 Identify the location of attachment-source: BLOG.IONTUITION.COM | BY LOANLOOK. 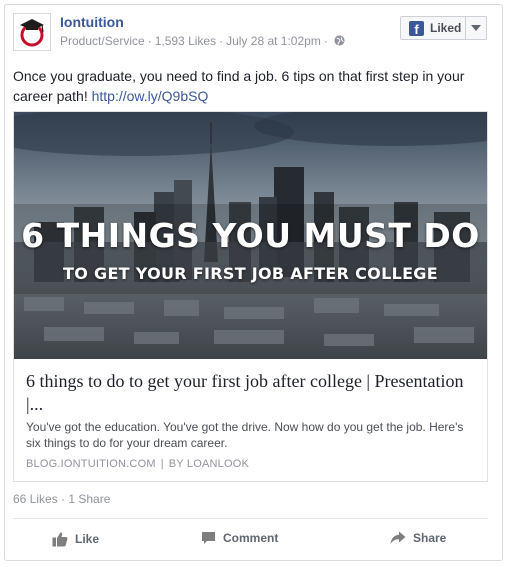
(137, 464).